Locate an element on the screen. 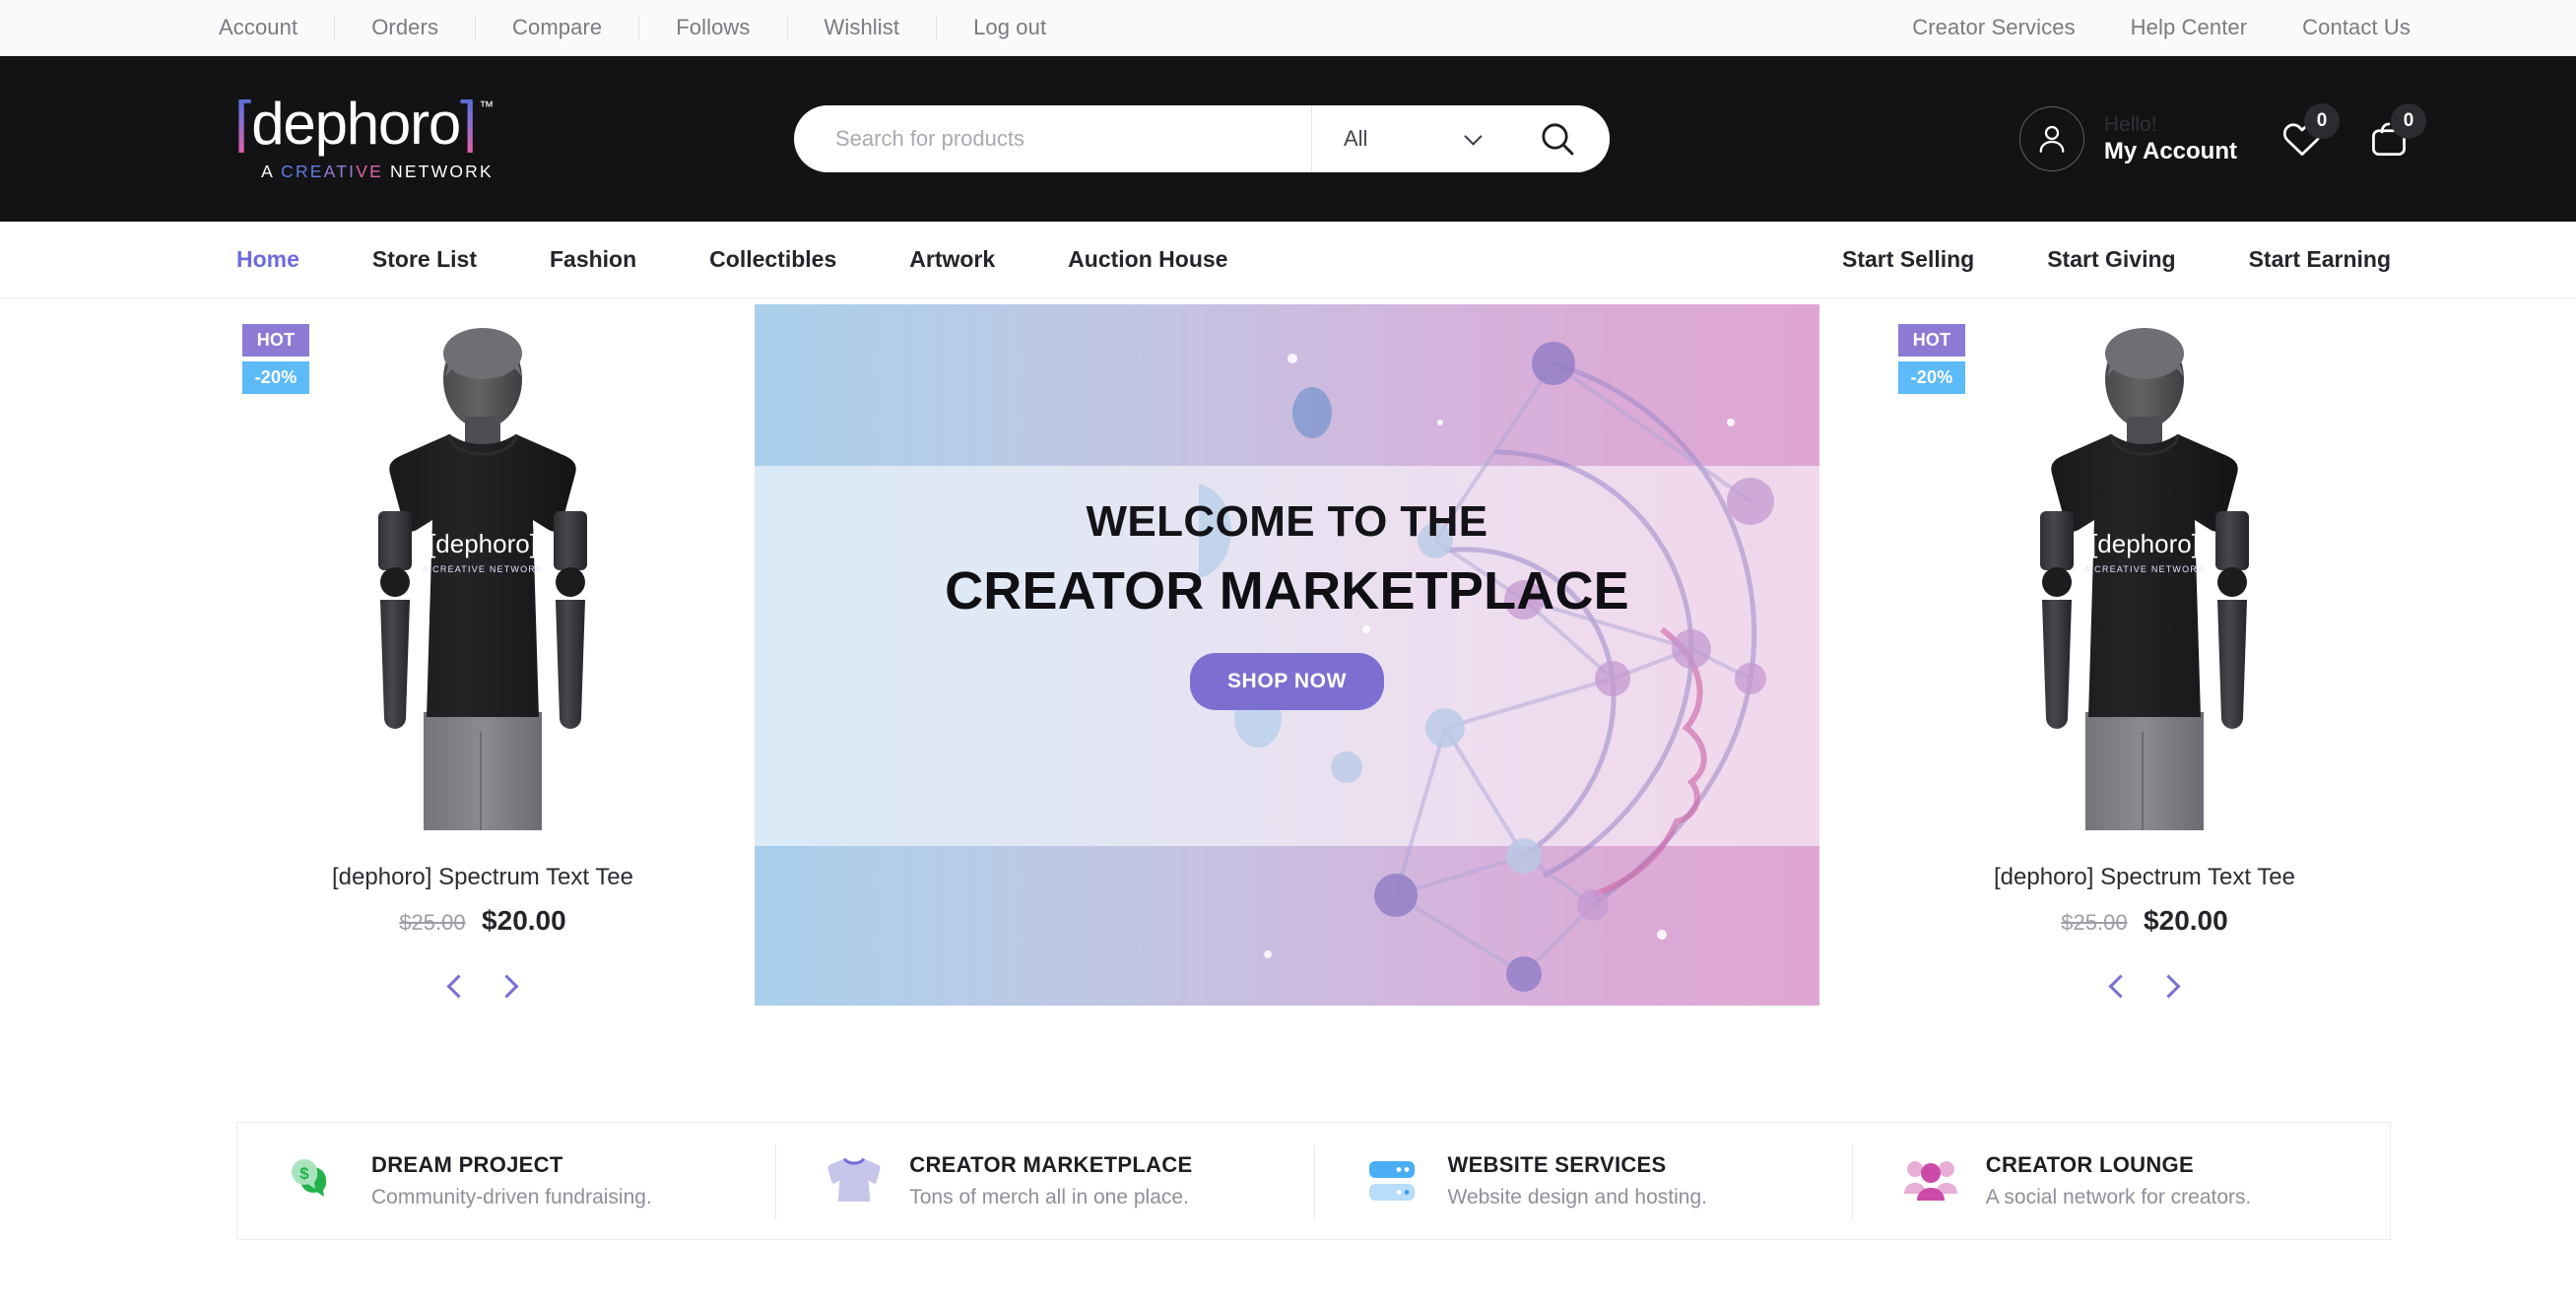 This screenshot has height=1304, width=2576. mannequin-tshirt-image: [dephoro] A CREATIVE NETWORK is located at coordinates (2145, 579).